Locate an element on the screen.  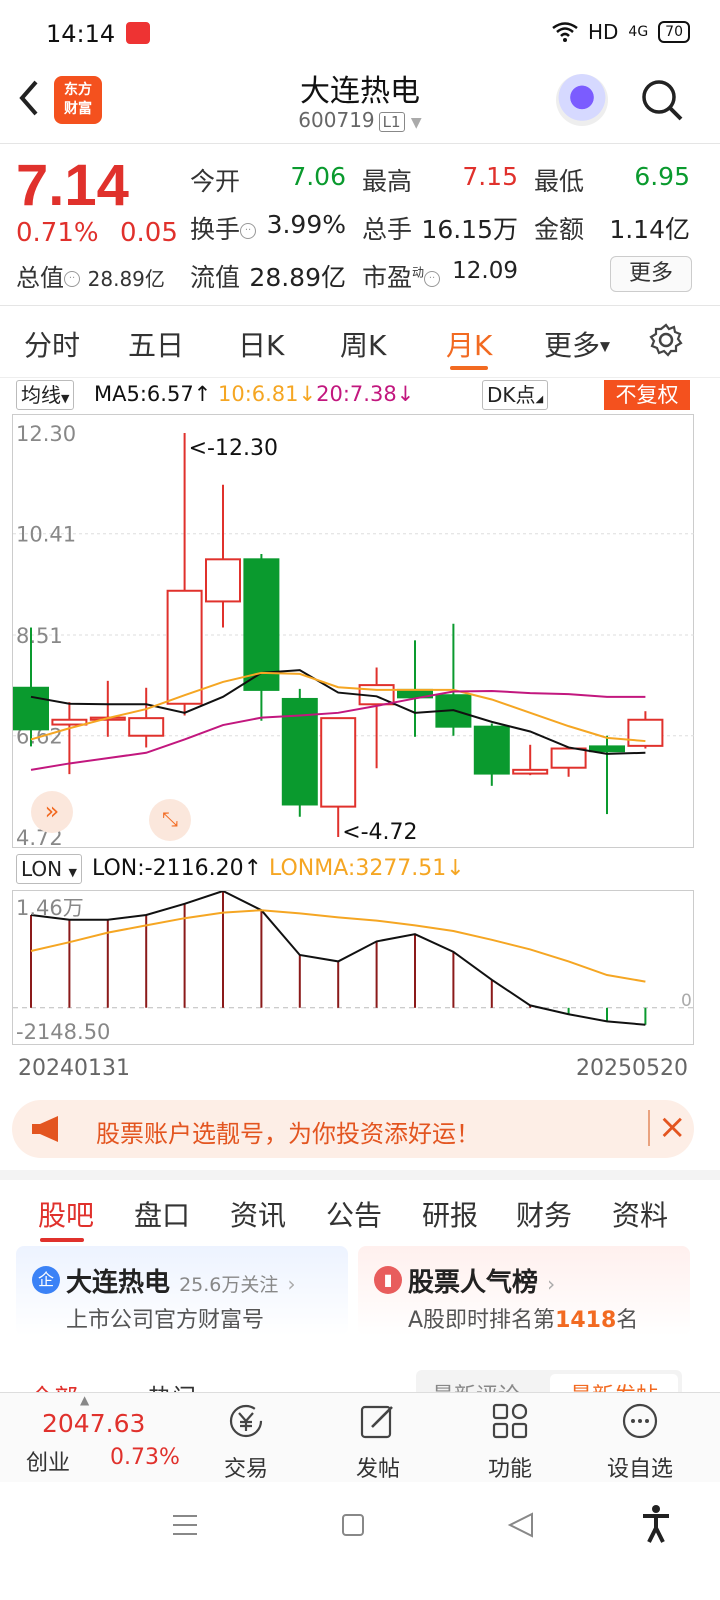
stock-code: 600719 is located at coordinates (336, 120).